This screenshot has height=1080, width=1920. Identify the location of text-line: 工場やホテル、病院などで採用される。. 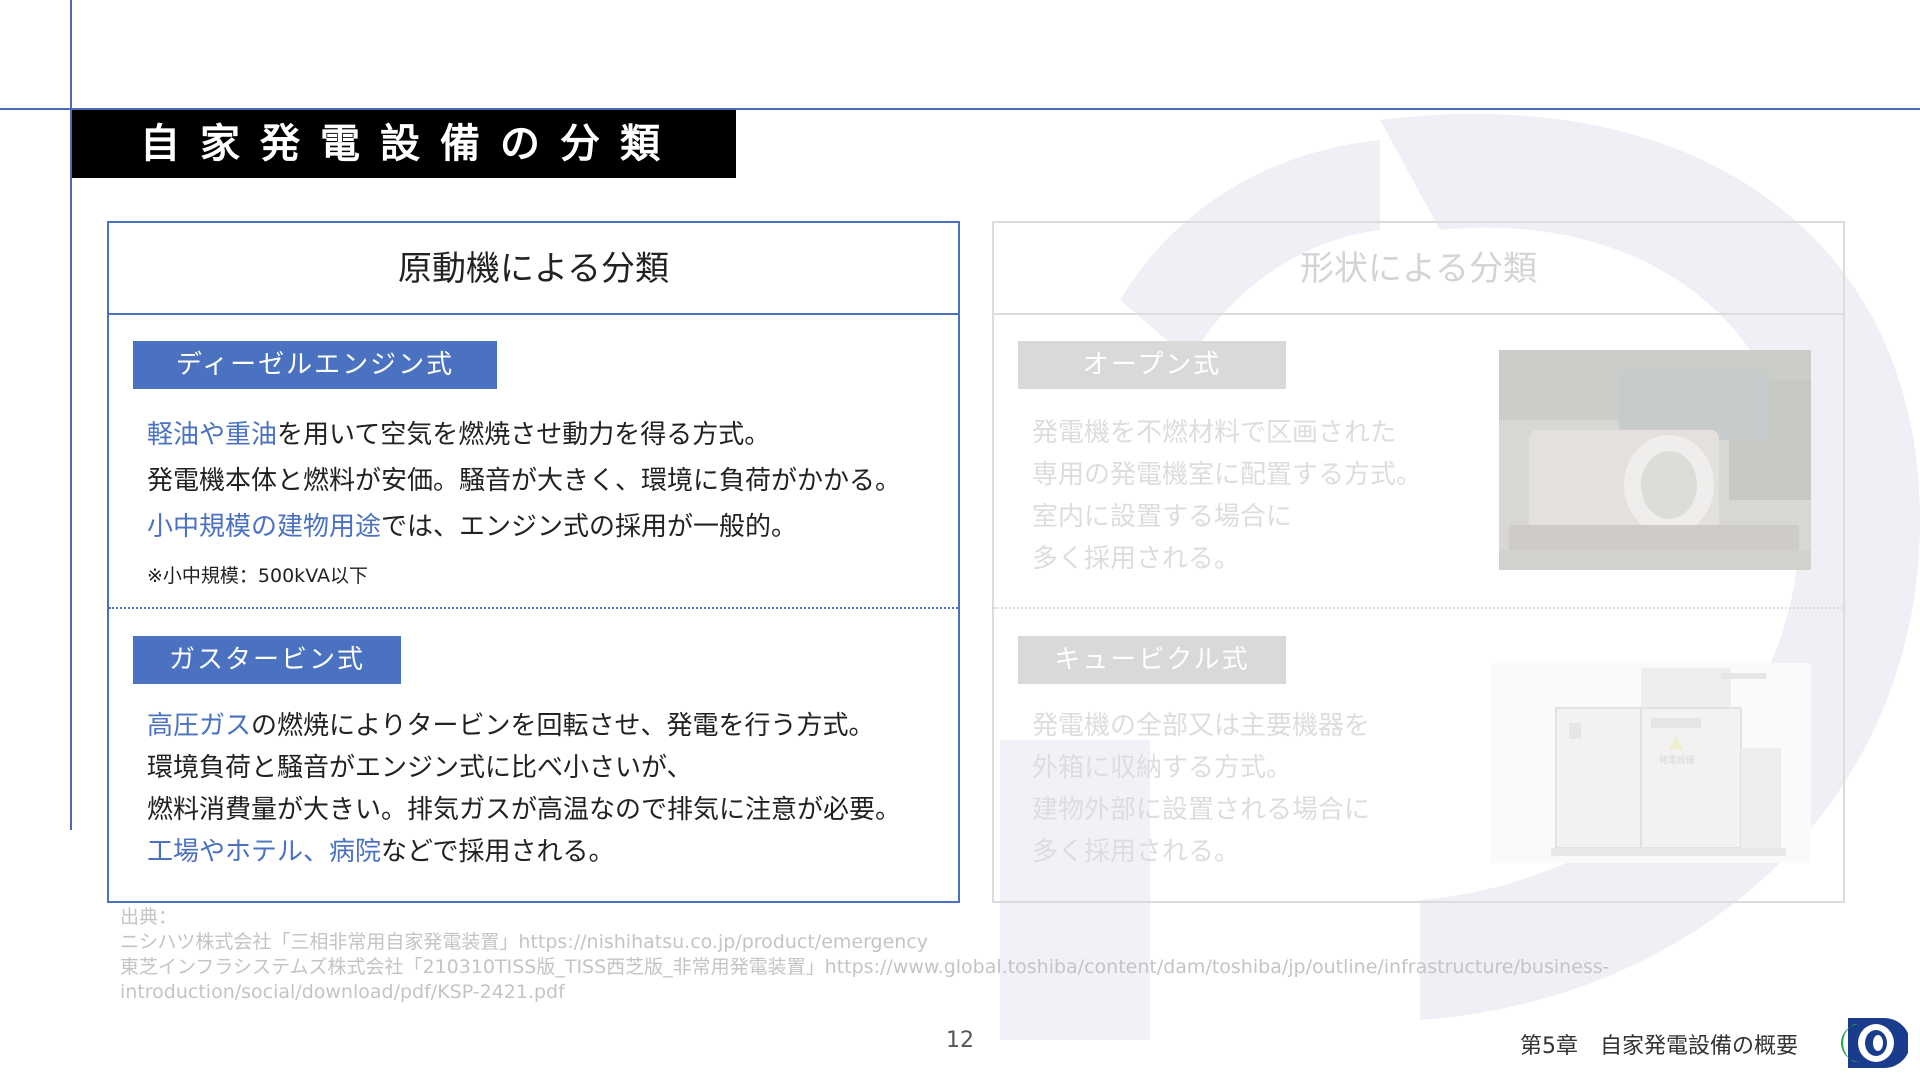
(381, 852).